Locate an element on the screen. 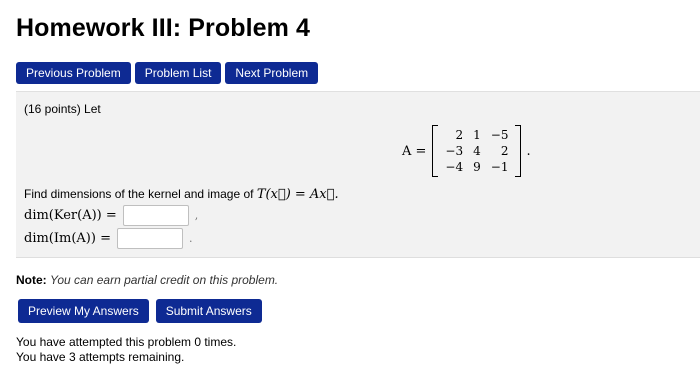 This screenshot has width=700, height=388. matrix-definition: A = 2 1 −5 −3 4 2 −4 9 −1 . is located at coordinates (466, 151).